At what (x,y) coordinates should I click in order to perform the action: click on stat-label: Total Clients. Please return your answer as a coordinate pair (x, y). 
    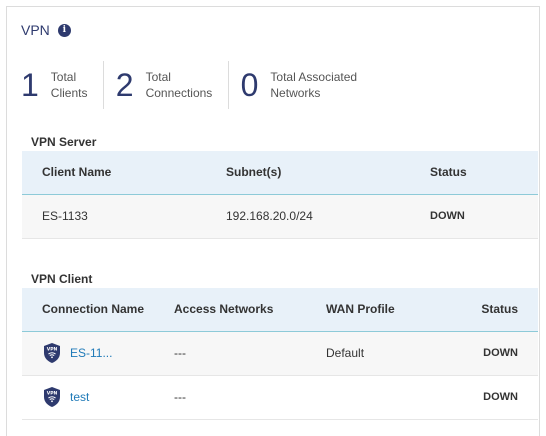
    Looking at the image, I should click on (69, 85).